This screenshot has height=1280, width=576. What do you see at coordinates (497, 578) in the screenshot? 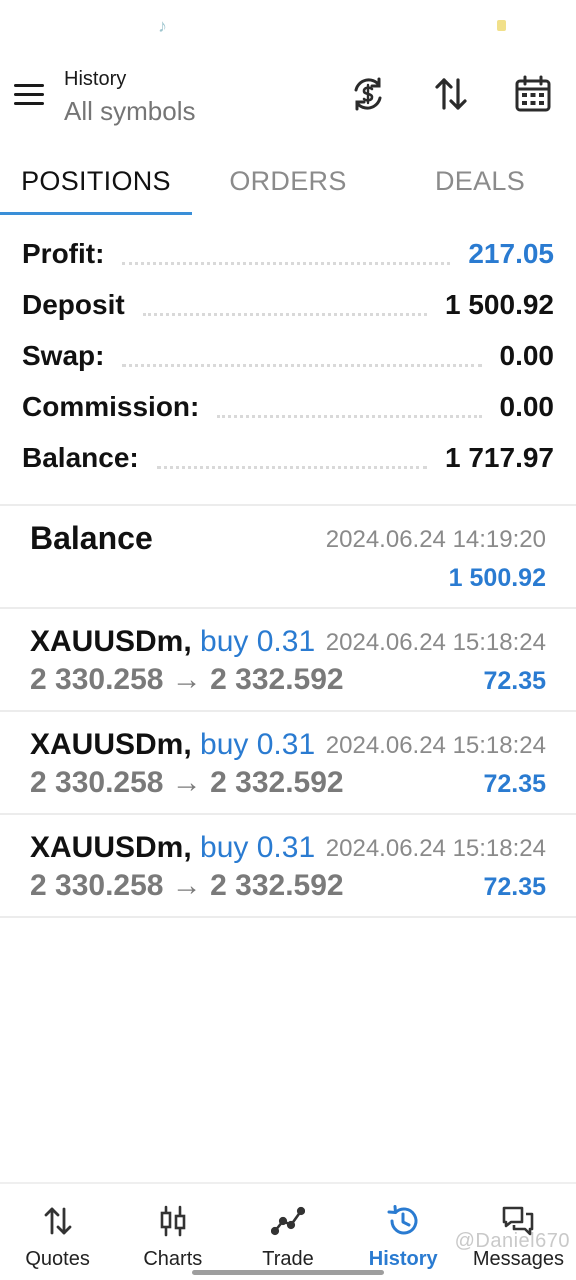
I see `balance-entry-amount: 1 500.92` at bounding box center [497, 578].